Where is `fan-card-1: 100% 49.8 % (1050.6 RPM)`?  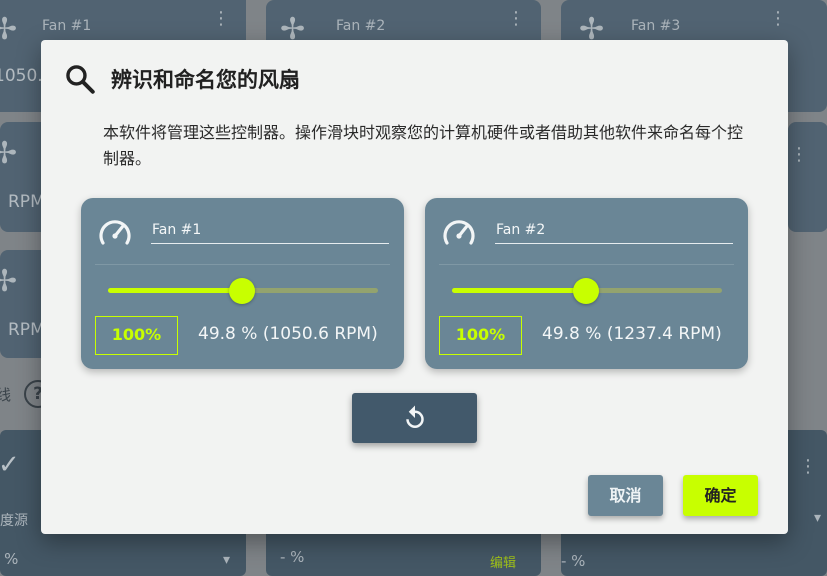 fan-card-1: 100% 49.8 % (1050.6 RPM) is located at coordinates (242, 283).